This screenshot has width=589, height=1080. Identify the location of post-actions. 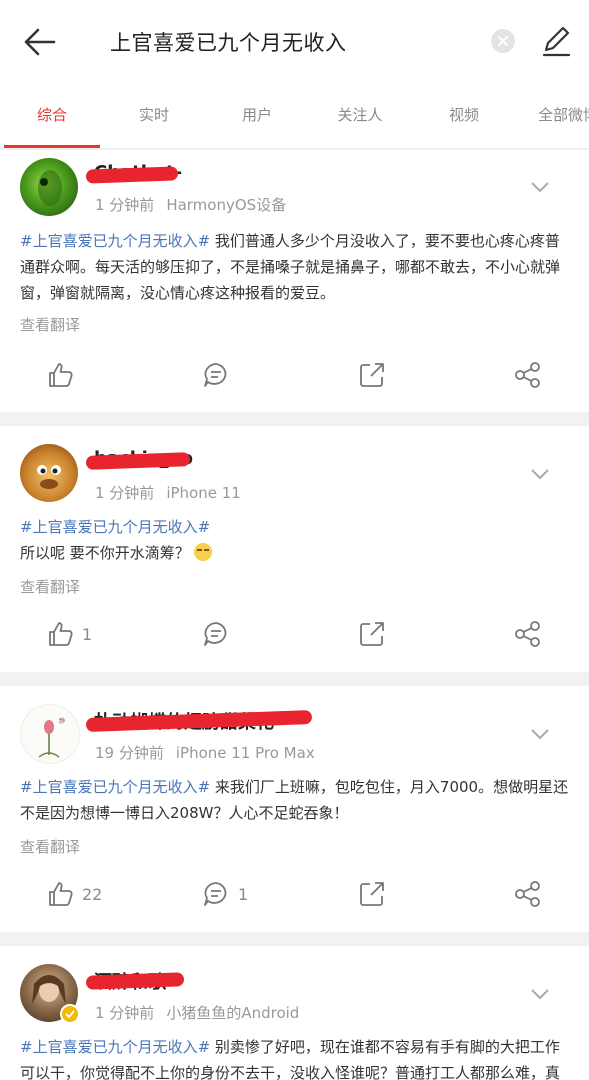
(294, 375).